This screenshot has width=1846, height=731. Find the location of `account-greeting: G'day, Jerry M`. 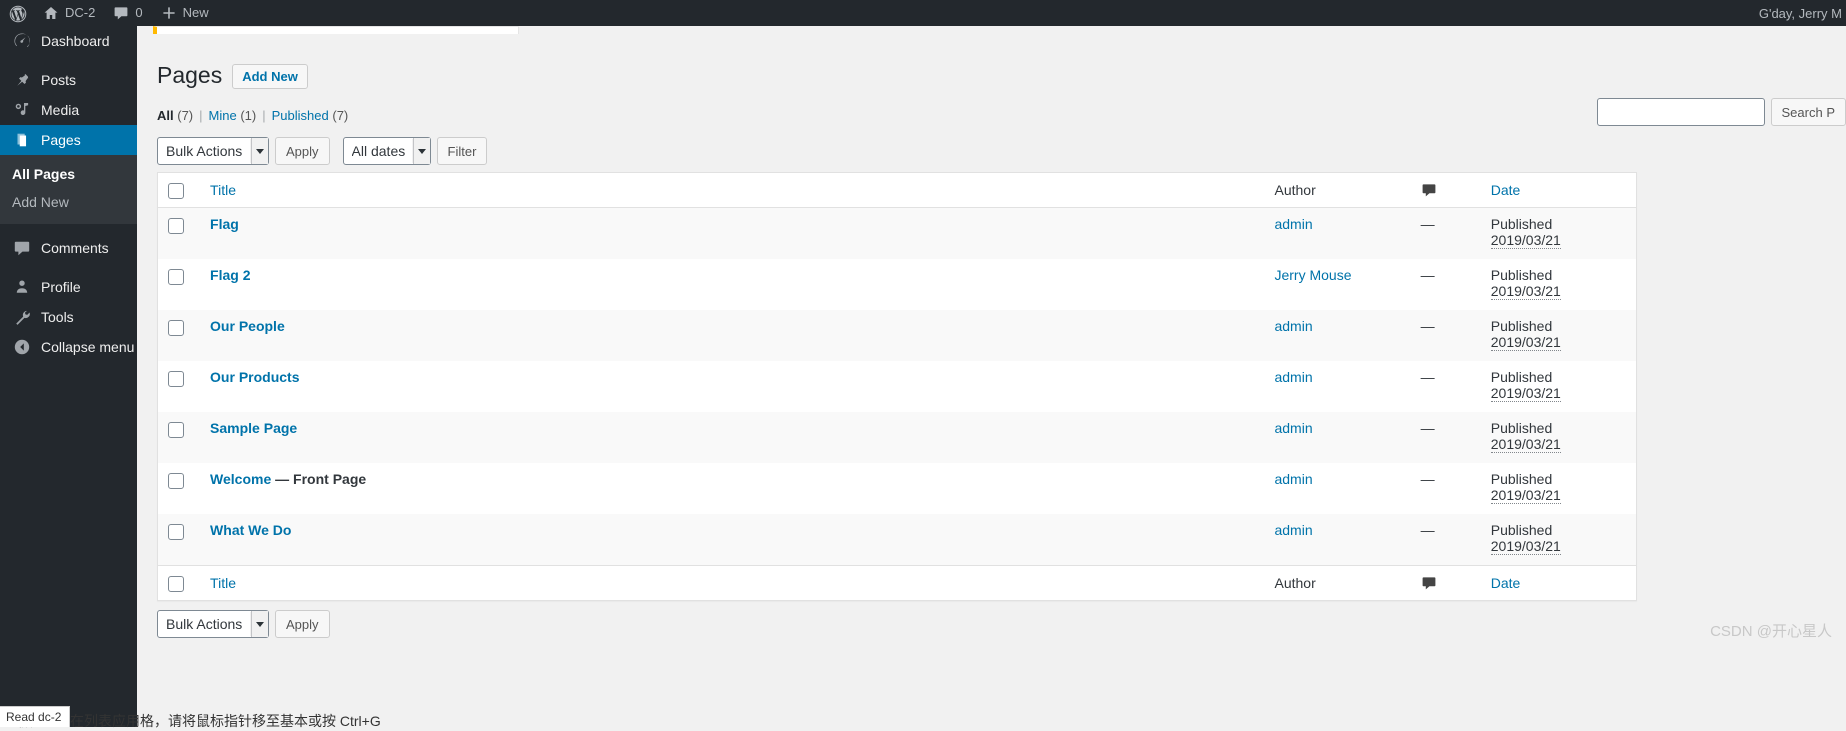

account-greeting: G'day, Jerry M is located at coordinates (1802, 13).